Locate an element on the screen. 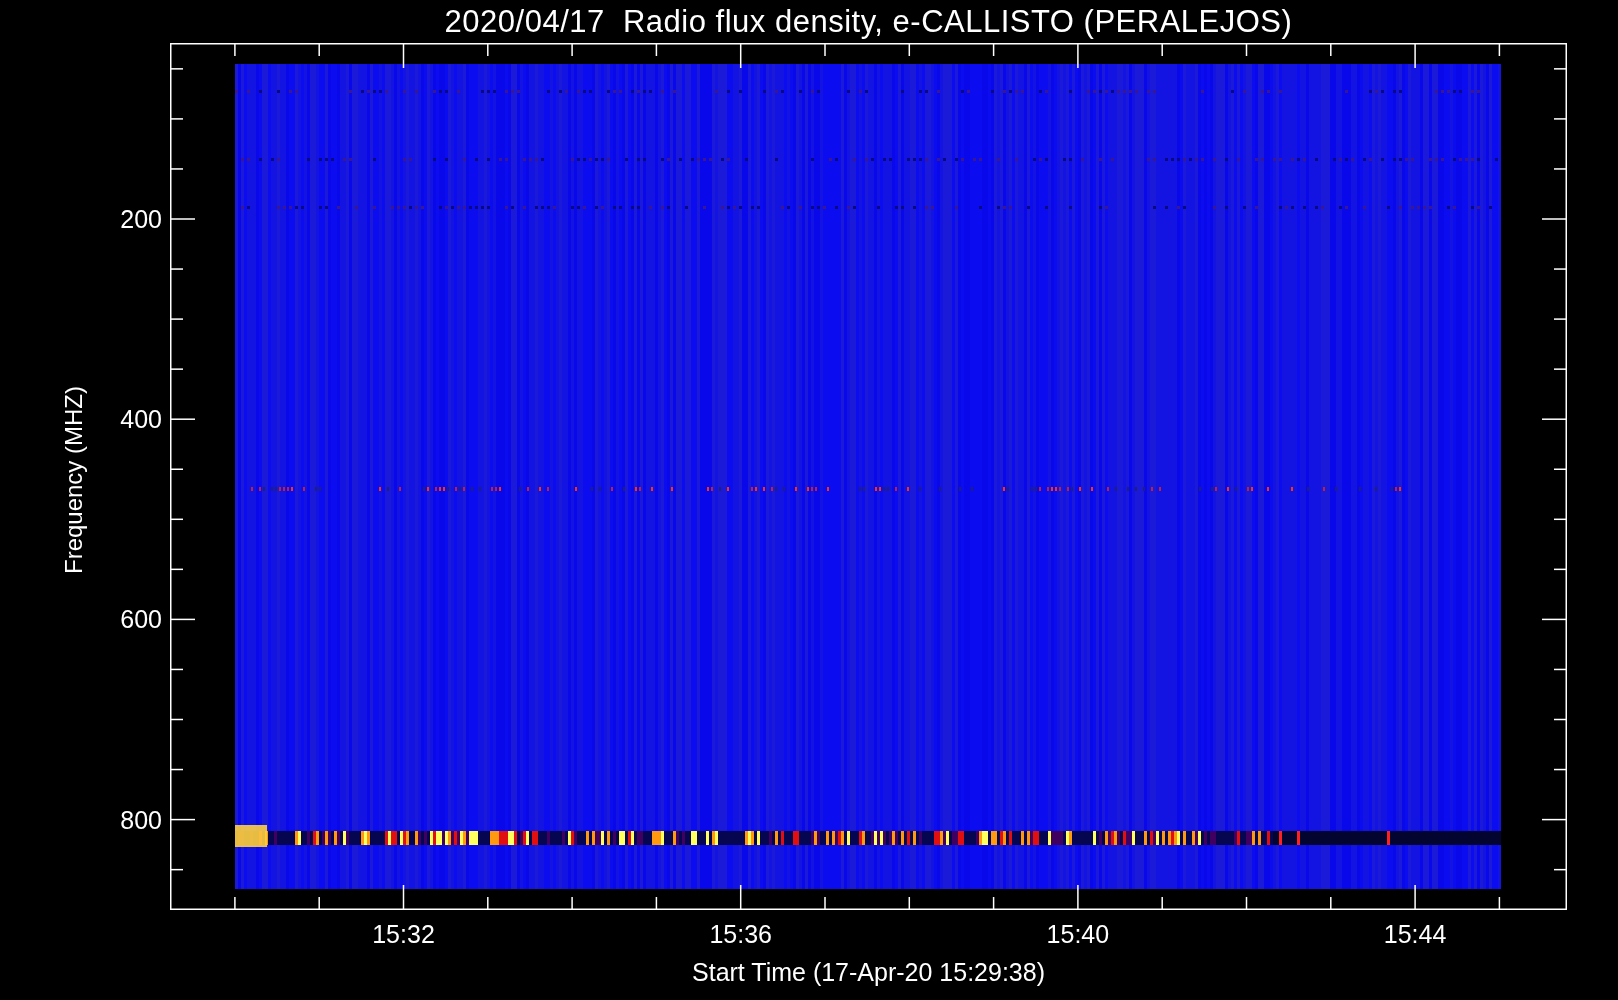  y-tick-label: 200 is located at coordinates (141, 219).